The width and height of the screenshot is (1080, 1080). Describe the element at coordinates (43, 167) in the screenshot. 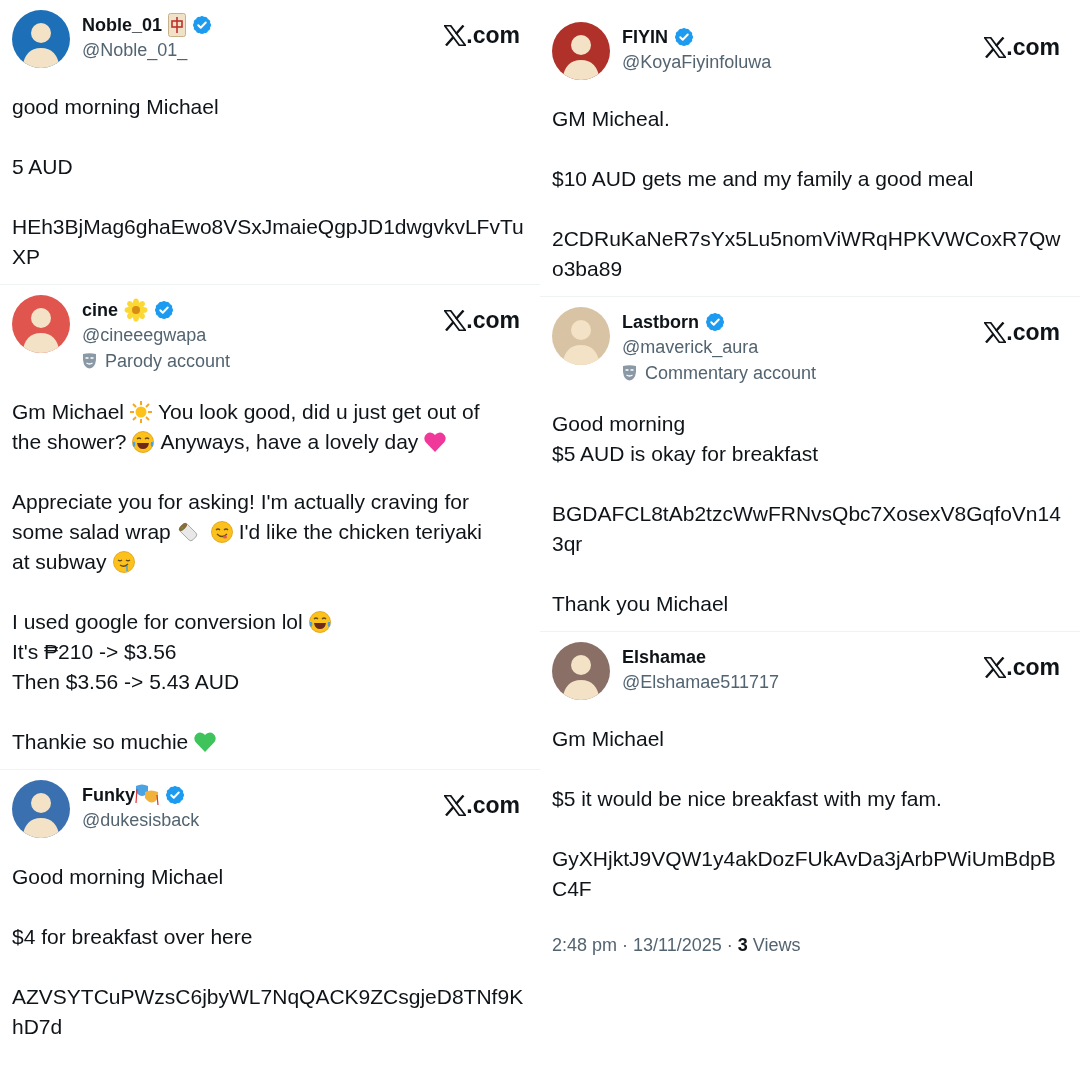

I see `tweet-text: 5 AUD` at that location.